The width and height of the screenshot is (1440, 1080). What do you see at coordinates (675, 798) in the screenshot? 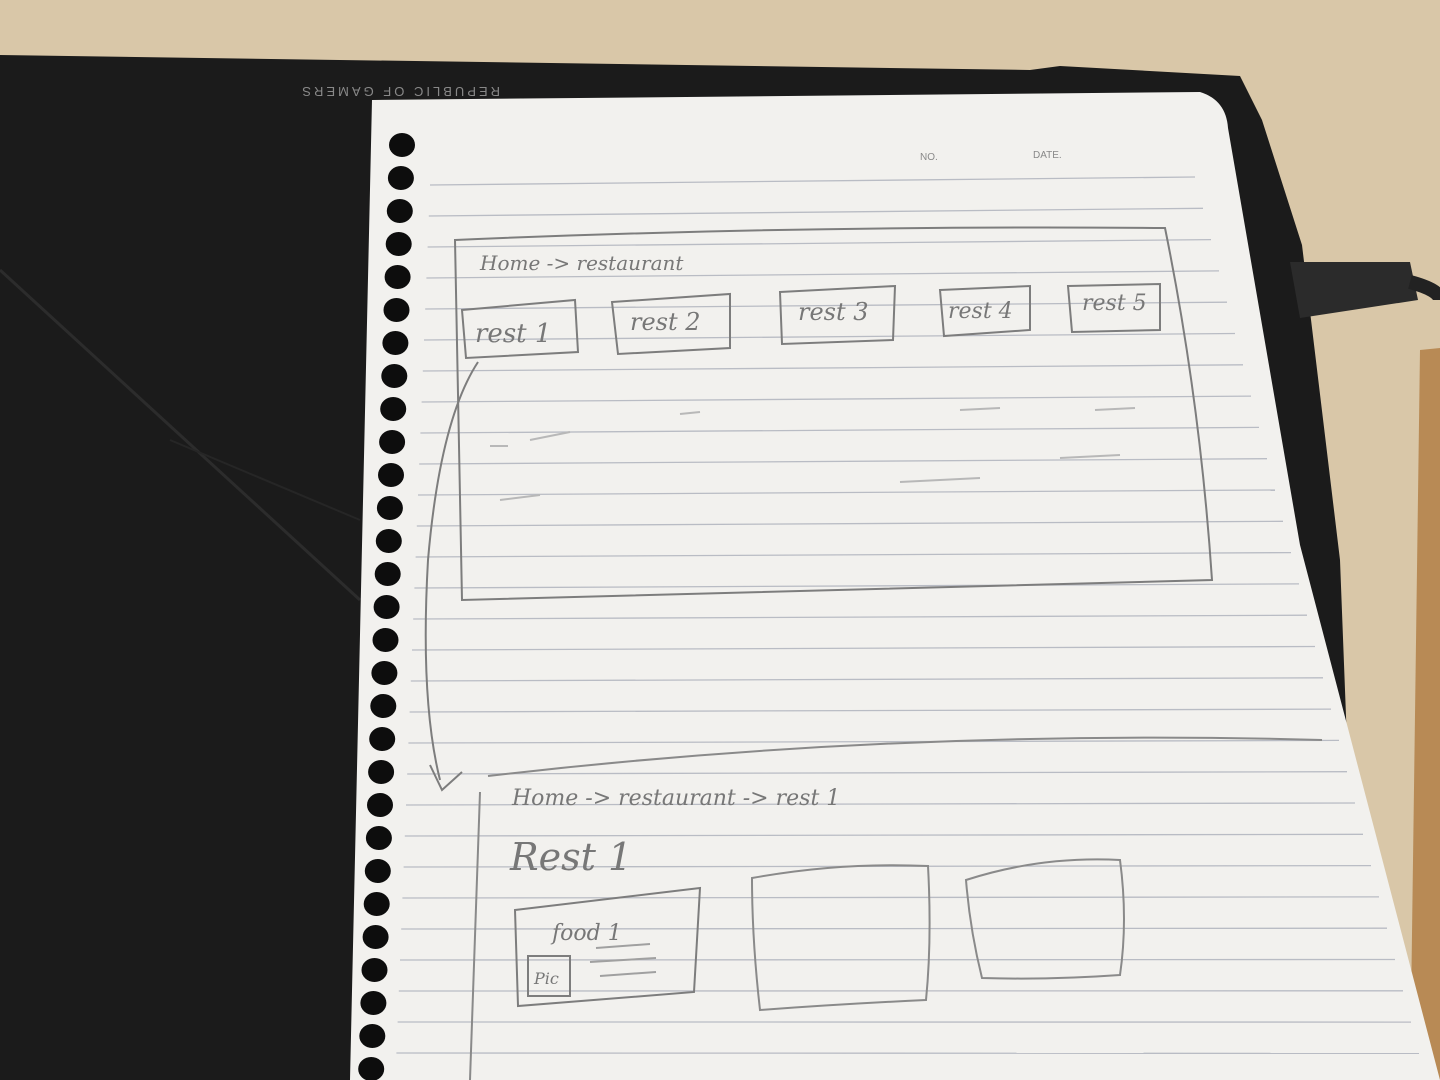
I see `sketch-breadcrumb-2: Home -> restaurant -> rest 1` at bounding box center [675, 798].